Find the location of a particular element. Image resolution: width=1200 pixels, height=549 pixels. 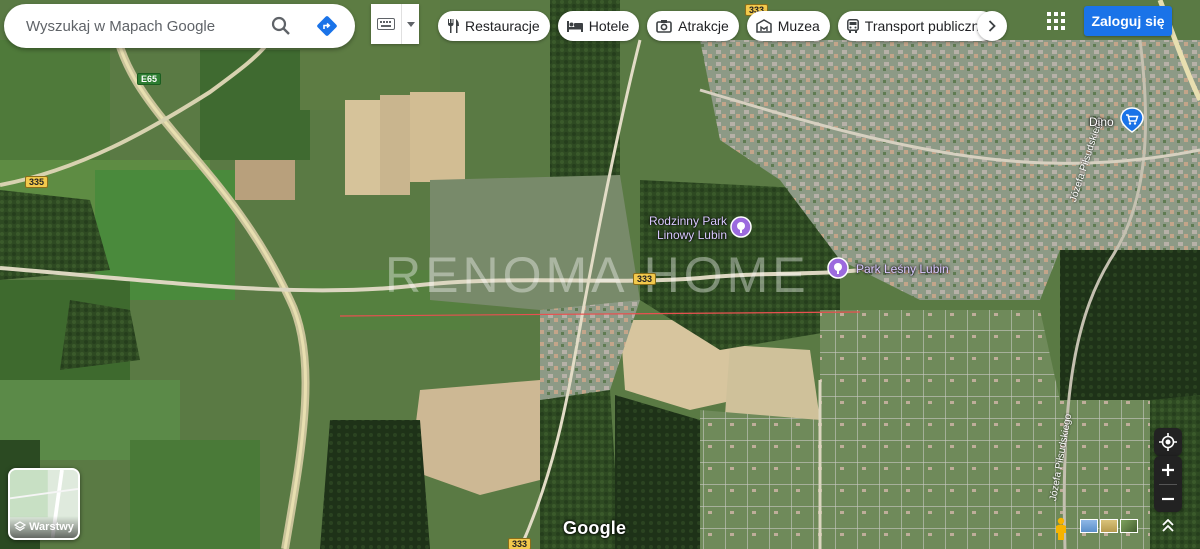

layers-icon is located at coordinates (20, 526).